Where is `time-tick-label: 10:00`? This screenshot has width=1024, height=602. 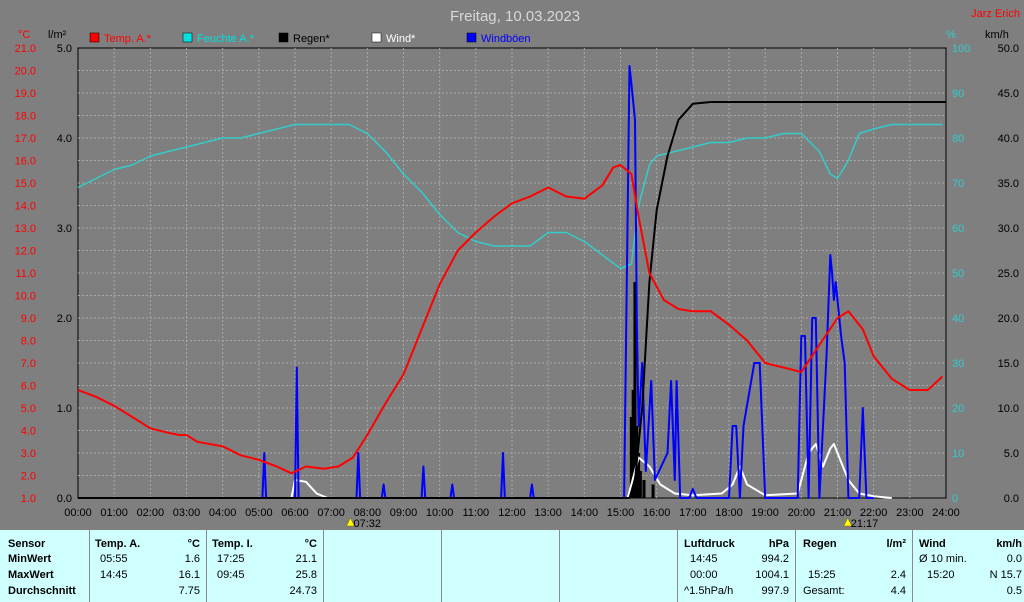 time-tick-label: 10:00 is located at coordinates (440, 513).